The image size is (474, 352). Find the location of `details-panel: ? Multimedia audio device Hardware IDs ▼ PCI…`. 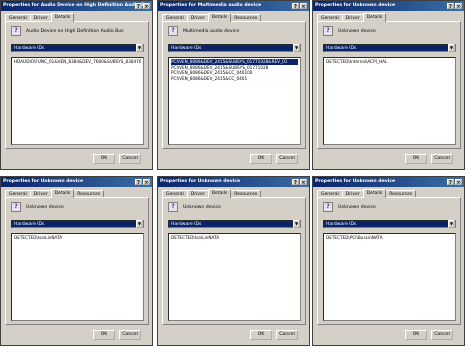

details-panel: ? Multimedia audio device Hardware IDs ▼ PCI… is located at coordinates (234, 85).